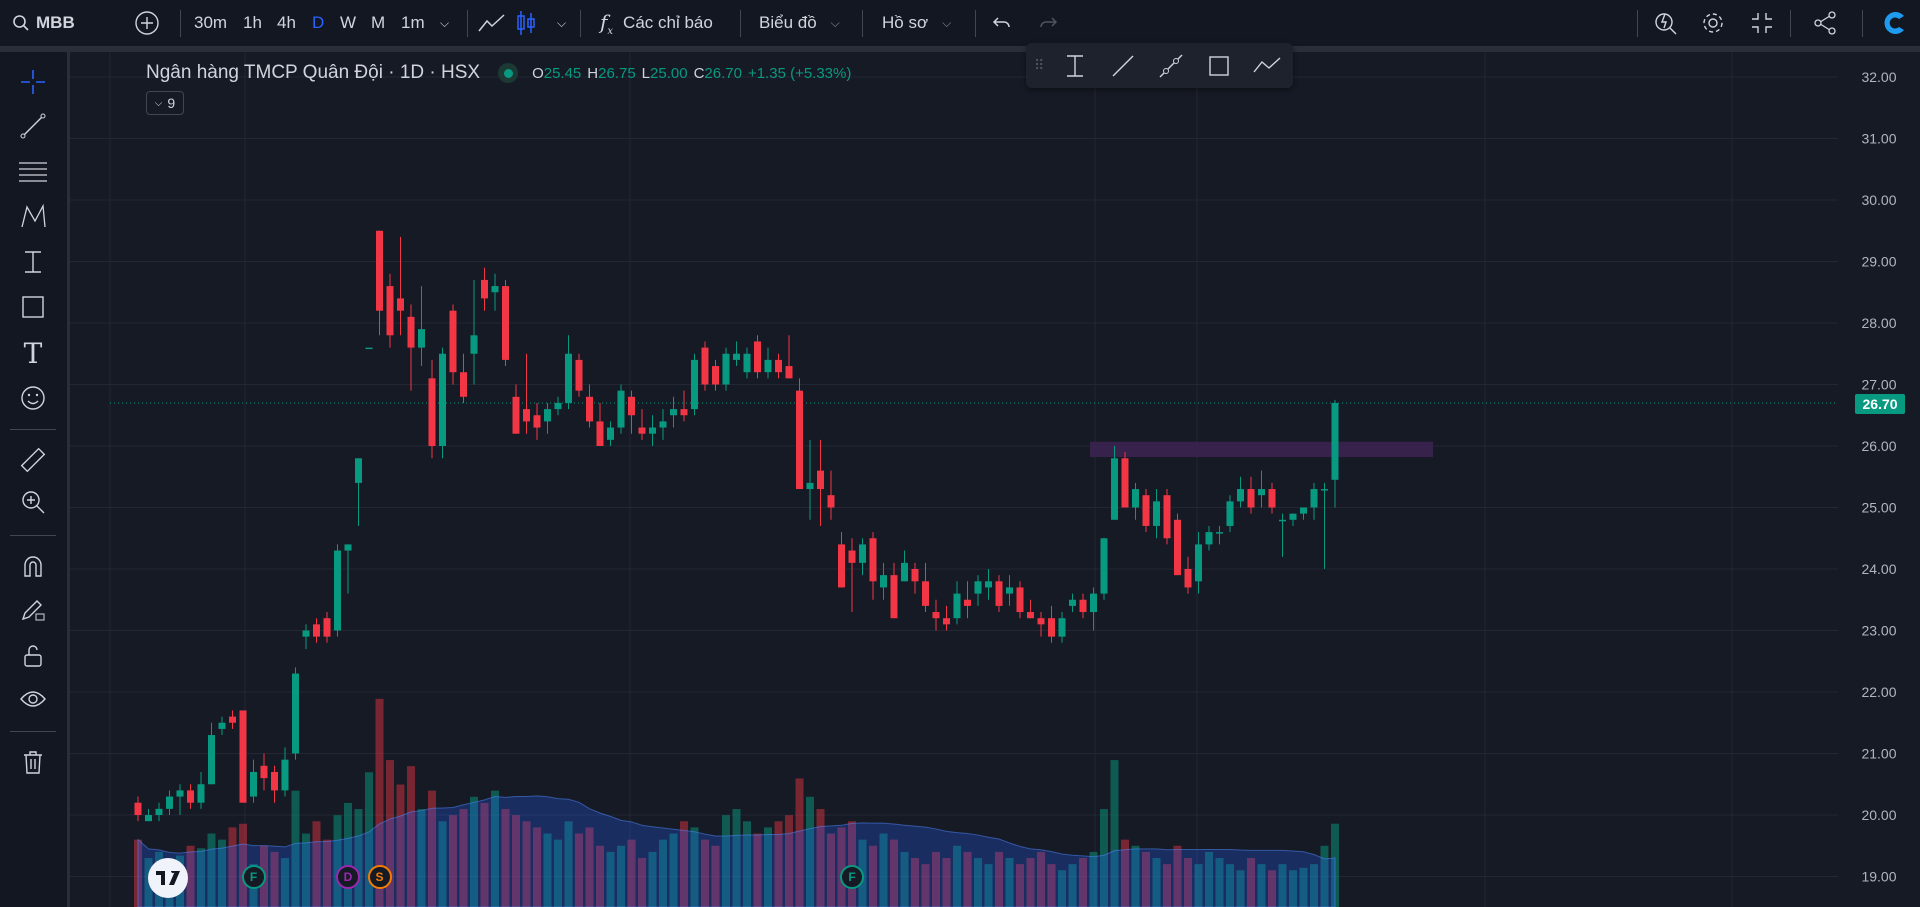 This screenshot has width=1920, height=907. What do you see at coordinates (788, 22) in the screenshot?
I see `chart-menu-label: Biểu đồ` at bounding box center [788, 22].